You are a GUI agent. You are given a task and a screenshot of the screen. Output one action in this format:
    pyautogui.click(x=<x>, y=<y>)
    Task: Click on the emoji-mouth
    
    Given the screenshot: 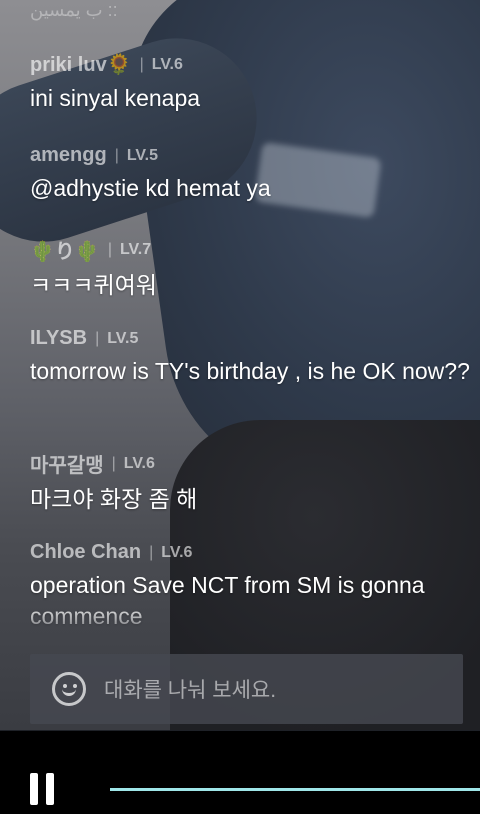 What is the action you would take?
    pyautogui.click(x=69, y=692)
    